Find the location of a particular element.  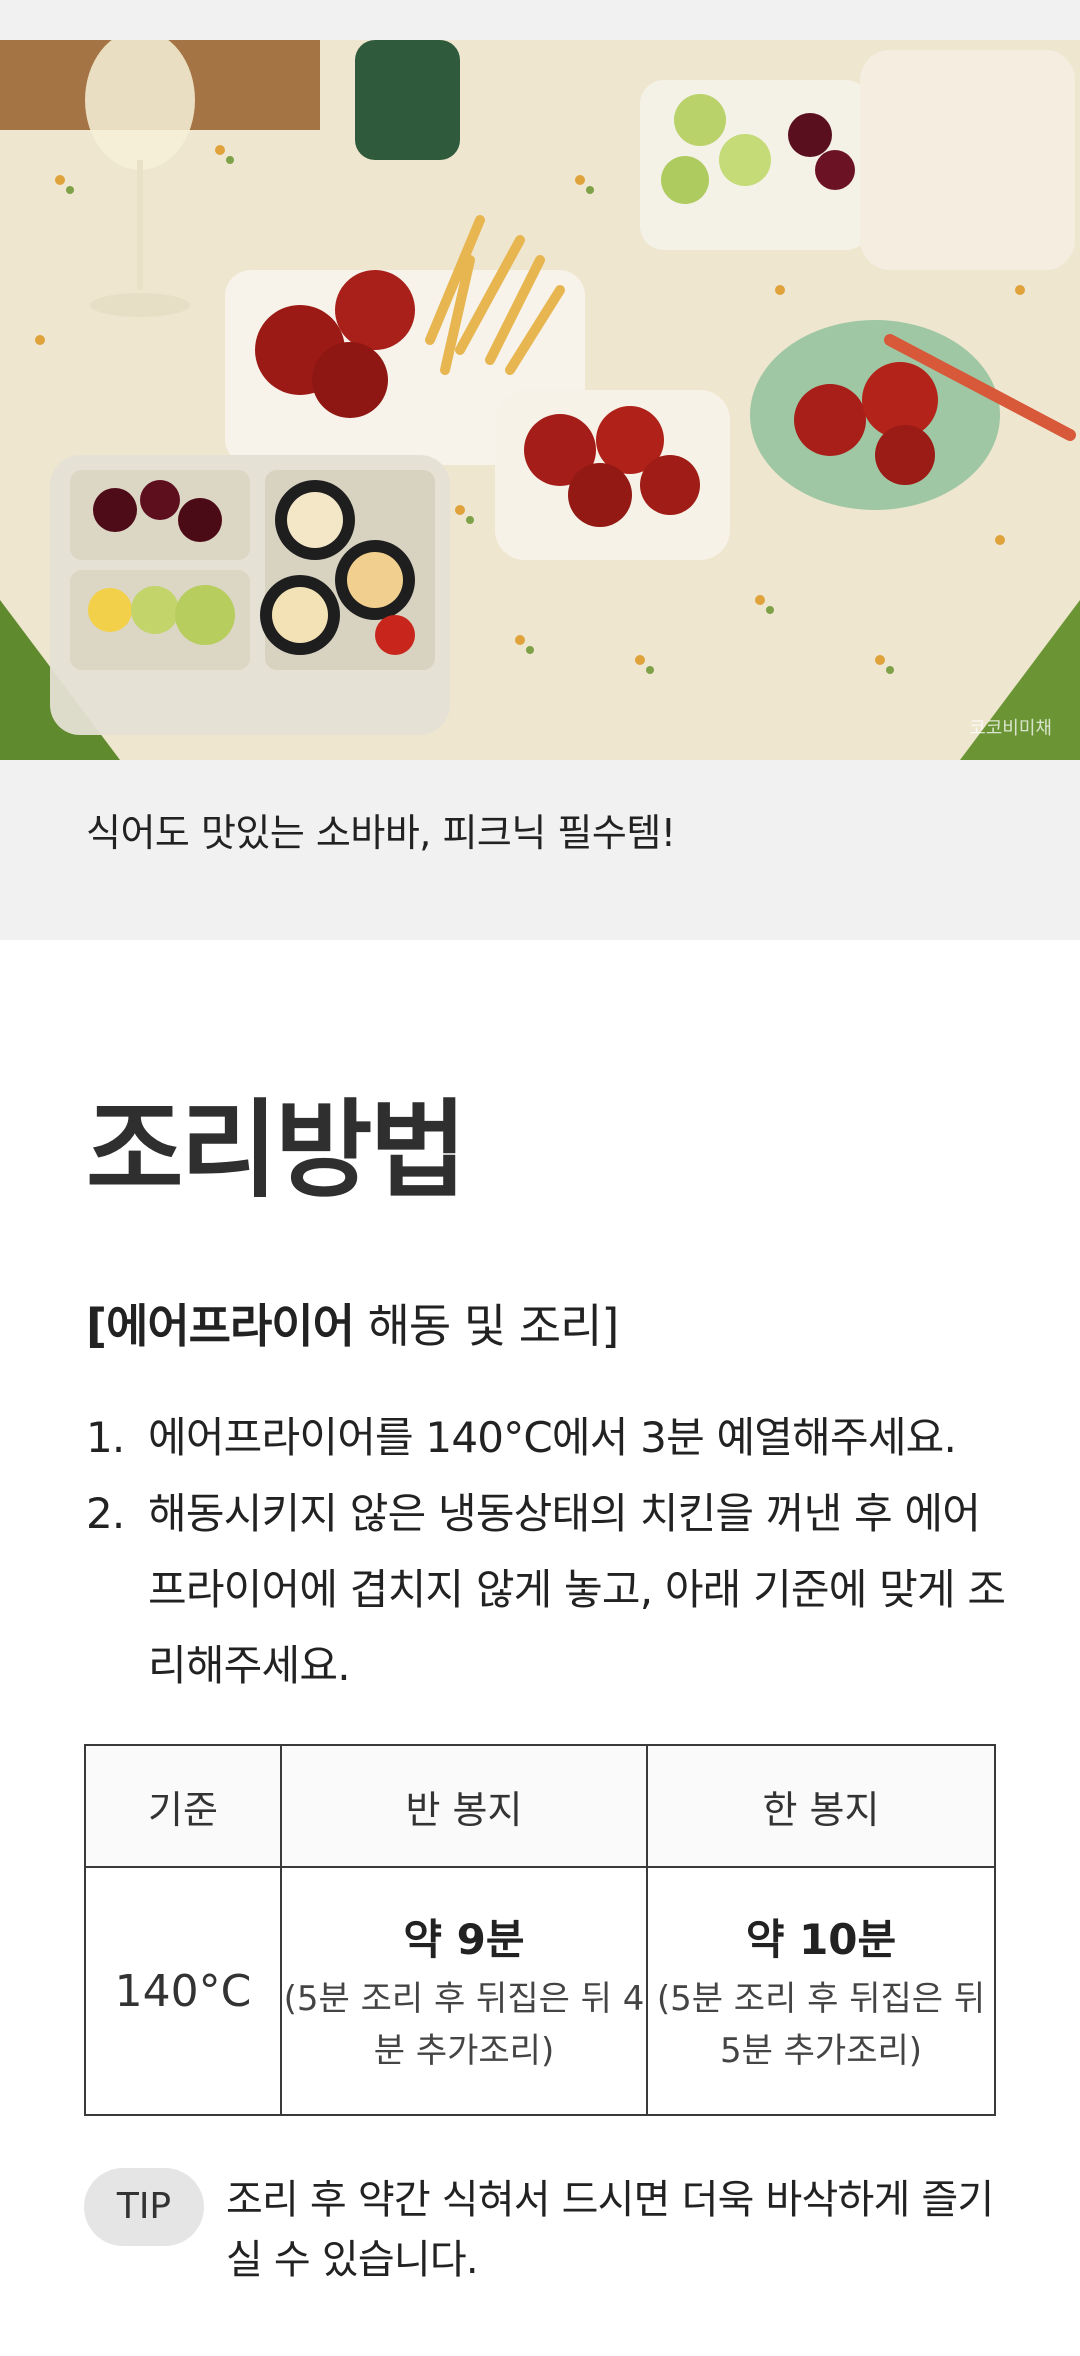

tip-text: 조리 후 약간 식혀서 드시면 더욱 바삭하게 즐기실 수 있습니다. is located at coordinates (610, 2230).